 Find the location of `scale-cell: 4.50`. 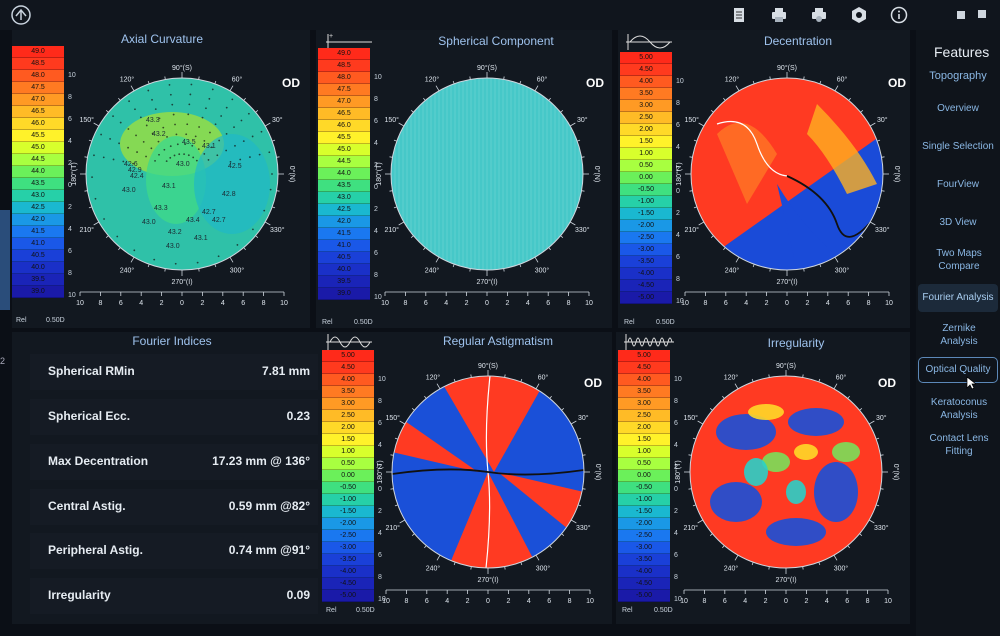

scale-cell: 4.50 is located at coordinates (646, 70).